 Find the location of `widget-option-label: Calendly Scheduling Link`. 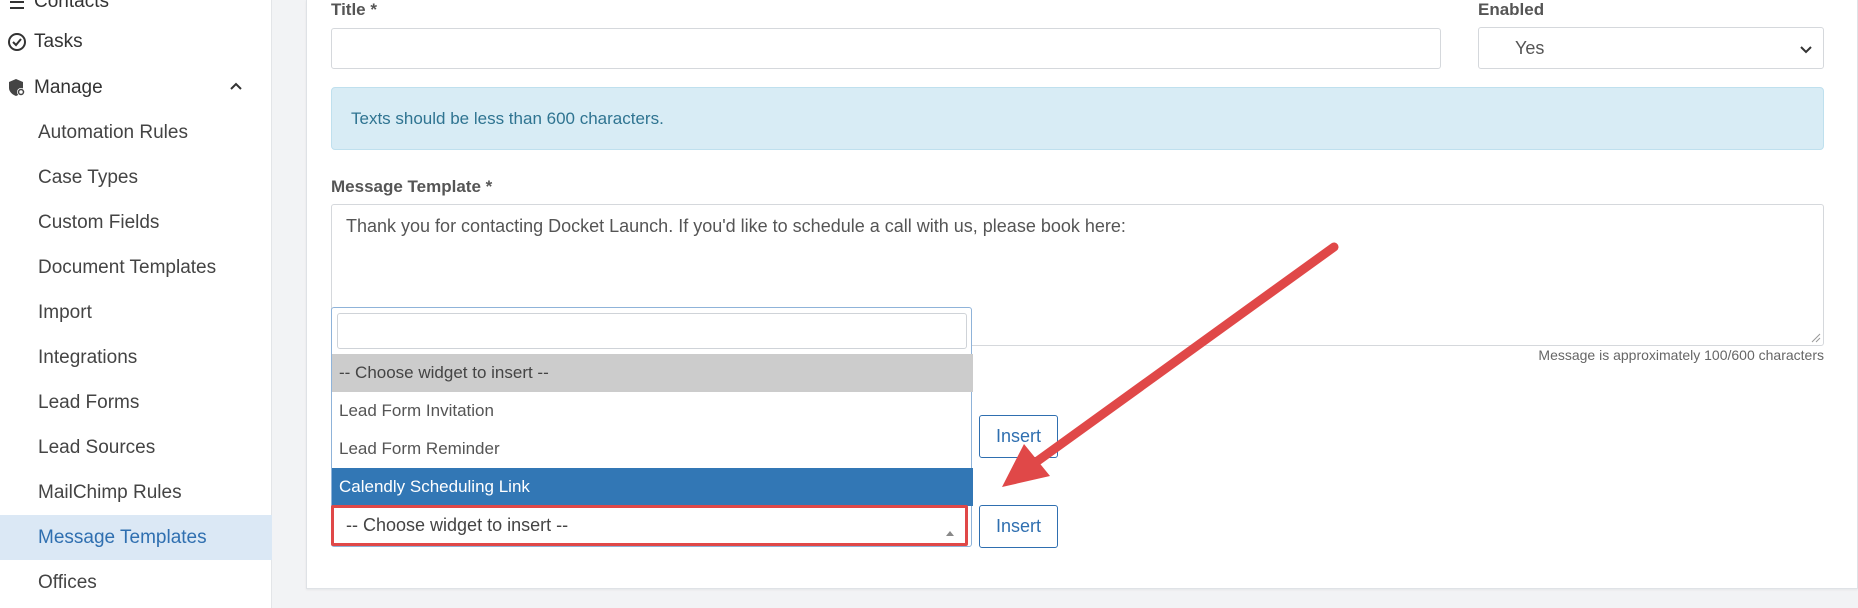

widget-option-label: Calendly Scheduling Link is located at coordinates (434, 486).